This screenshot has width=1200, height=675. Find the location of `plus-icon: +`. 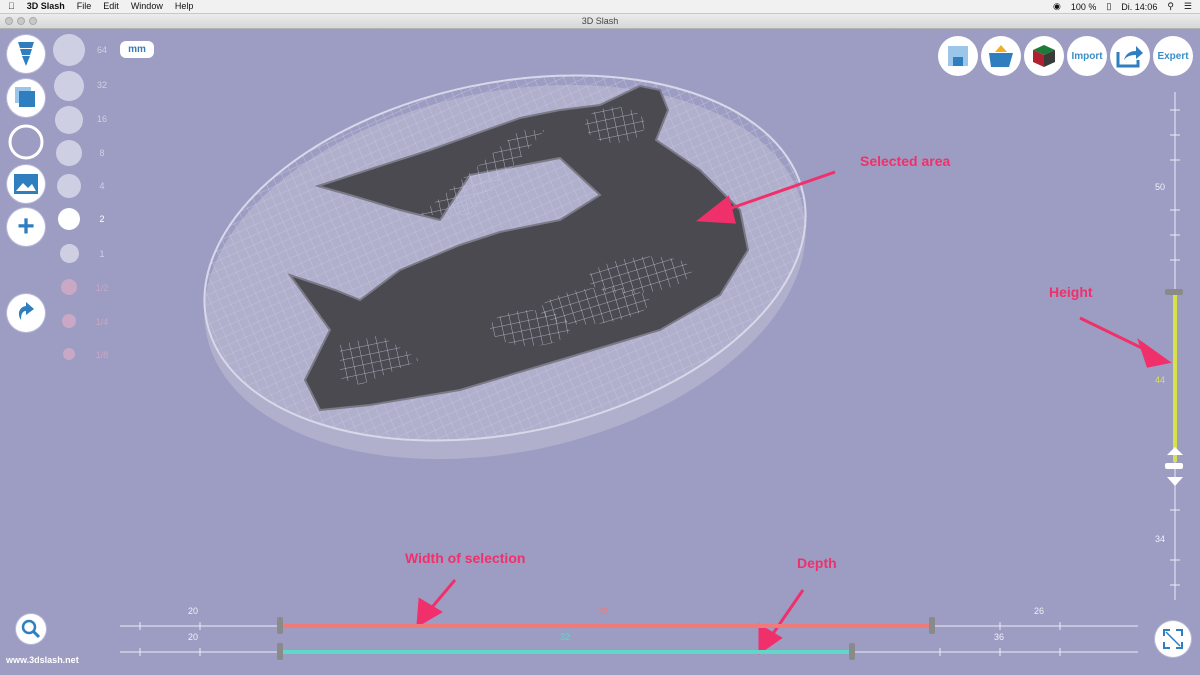

plus-icon: + is located at coordinates (26, 226).